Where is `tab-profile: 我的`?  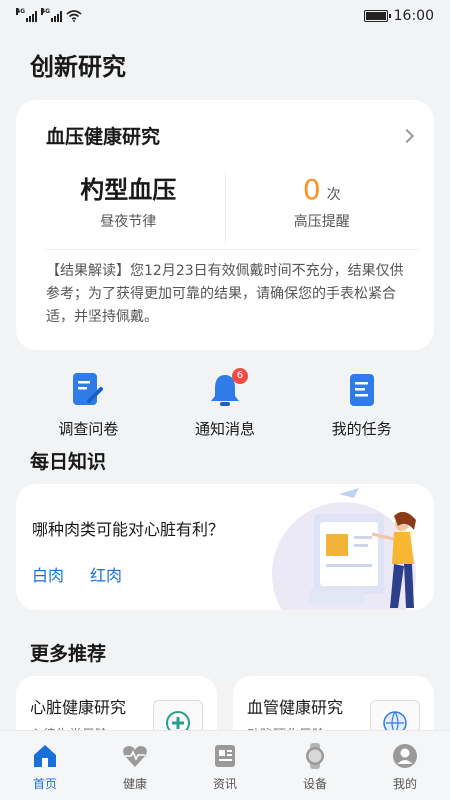
tab-profile: 我的 is located at coordinates (405, 770).